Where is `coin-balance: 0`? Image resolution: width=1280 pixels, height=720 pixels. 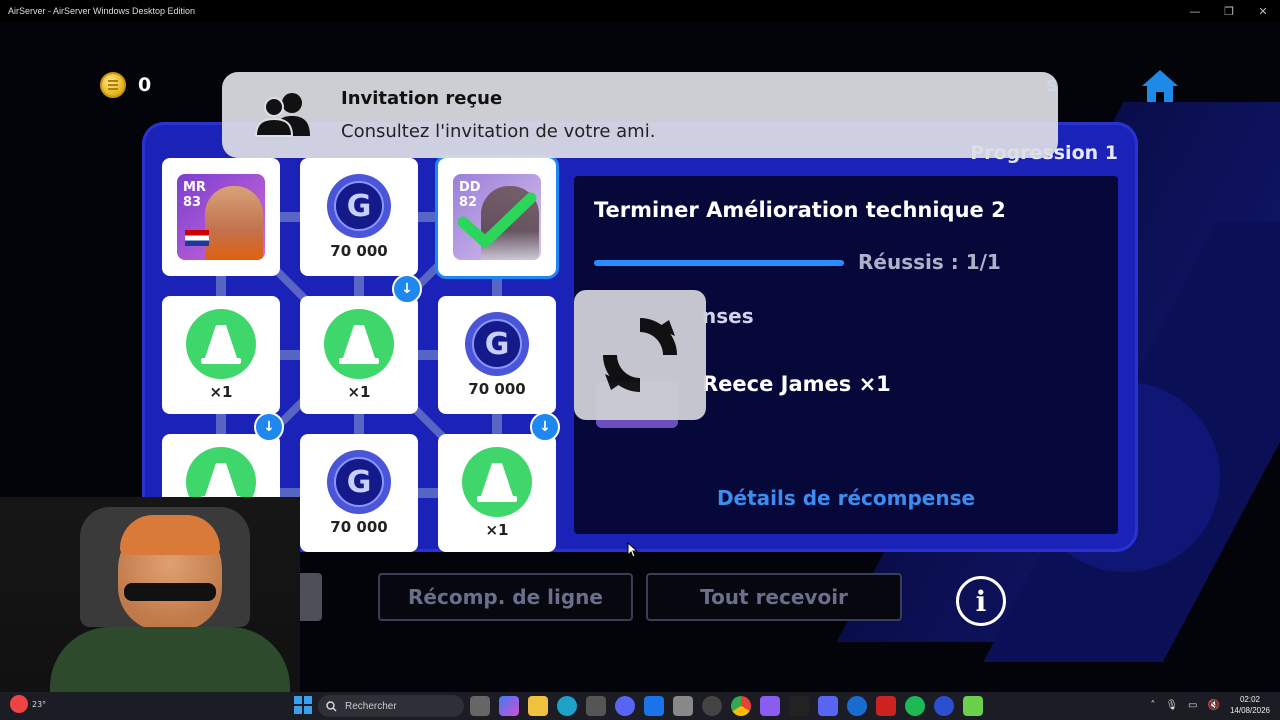
coin-balance: 0 is located at coordinates (125, 85).